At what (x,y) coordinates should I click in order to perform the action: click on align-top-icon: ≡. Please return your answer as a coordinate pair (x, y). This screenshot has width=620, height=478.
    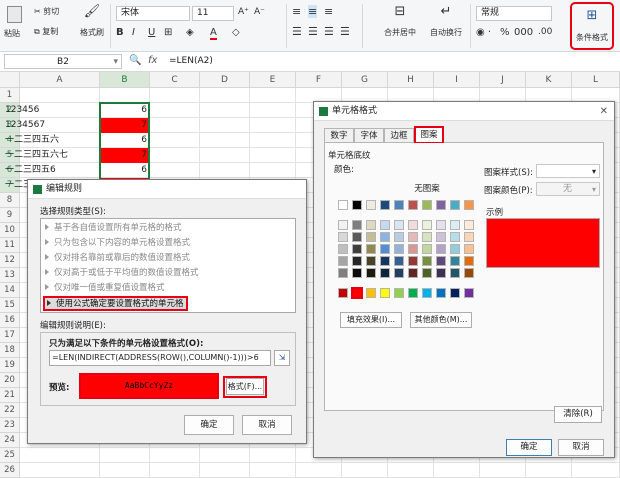
    Looking at the image, I should click on (296, 11).